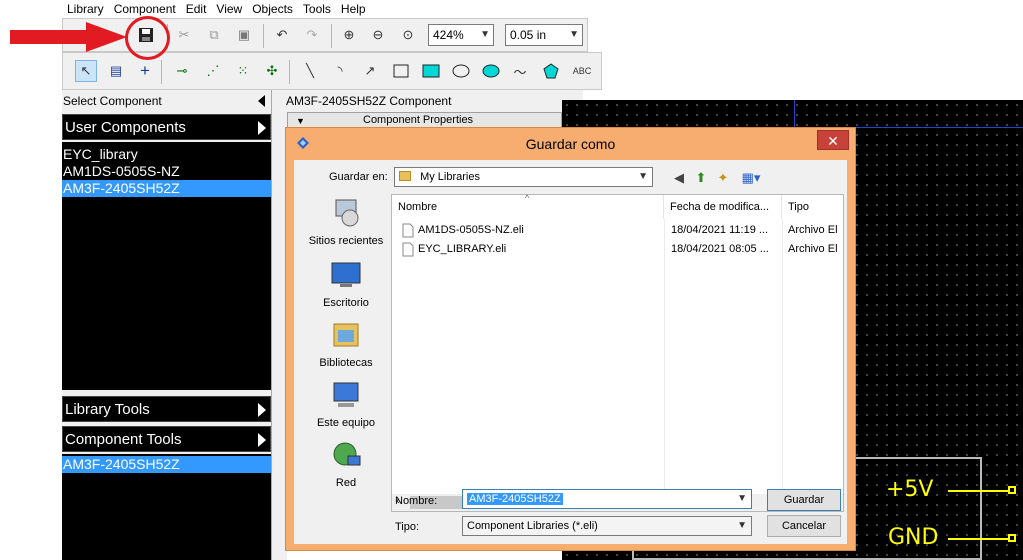  I want to click on up-folder-button: ⬆, so click(701, 178).